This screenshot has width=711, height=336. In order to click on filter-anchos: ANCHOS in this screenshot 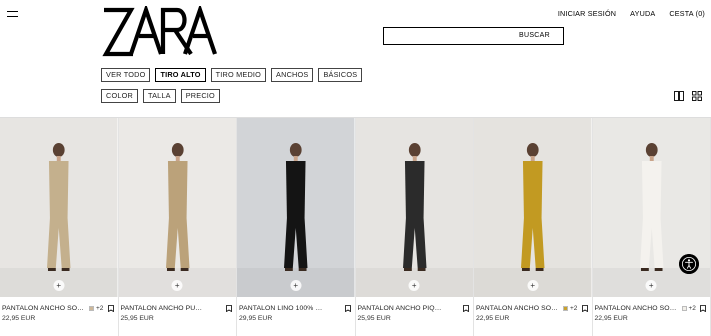, I will do `click(292, 75)`.